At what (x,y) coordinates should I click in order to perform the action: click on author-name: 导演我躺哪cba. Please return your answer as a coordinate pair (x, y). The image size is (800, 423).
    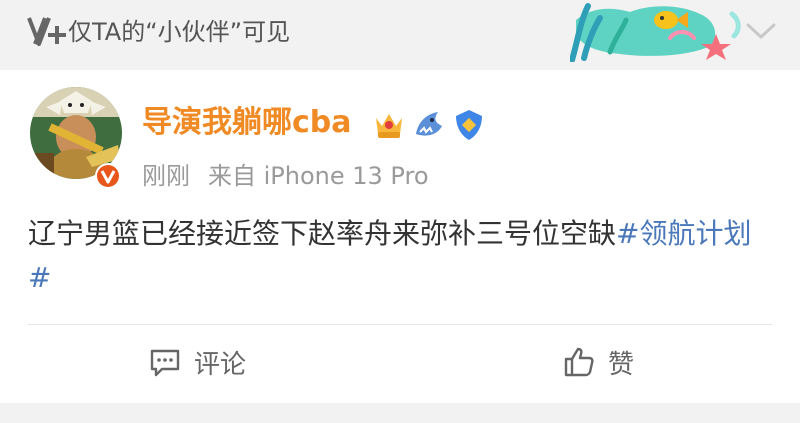
    Looking at the image, I should click on (247, 123).